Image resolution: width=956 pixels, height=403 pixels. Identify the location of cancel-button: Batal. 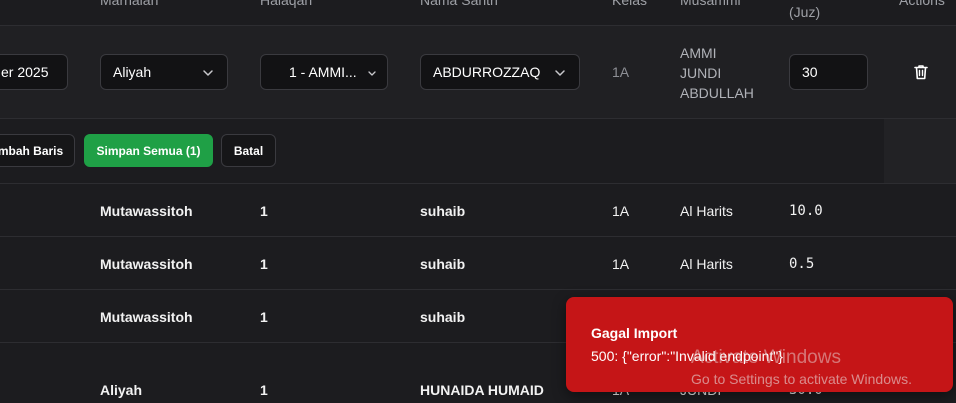
(248, 150).